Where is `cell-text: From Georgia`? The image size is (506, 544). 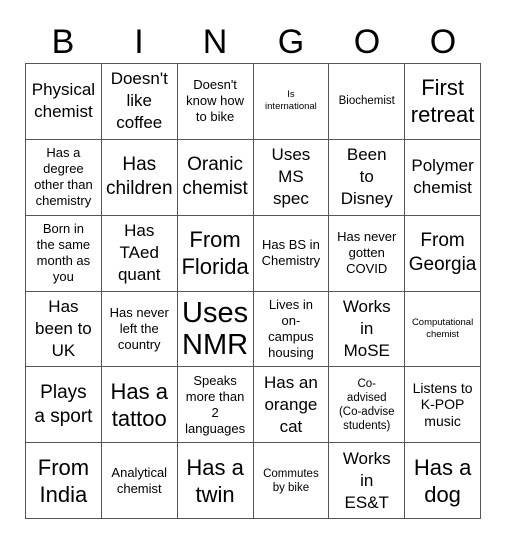
cell-text: From Georgia is located at coordinates (442, 253).